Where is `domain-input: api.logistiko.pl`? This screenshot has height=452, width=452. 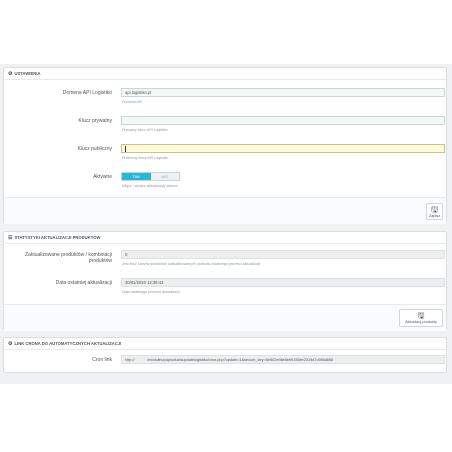 domain-input: api.logistiko.pl is located at coordinates (283, 92).